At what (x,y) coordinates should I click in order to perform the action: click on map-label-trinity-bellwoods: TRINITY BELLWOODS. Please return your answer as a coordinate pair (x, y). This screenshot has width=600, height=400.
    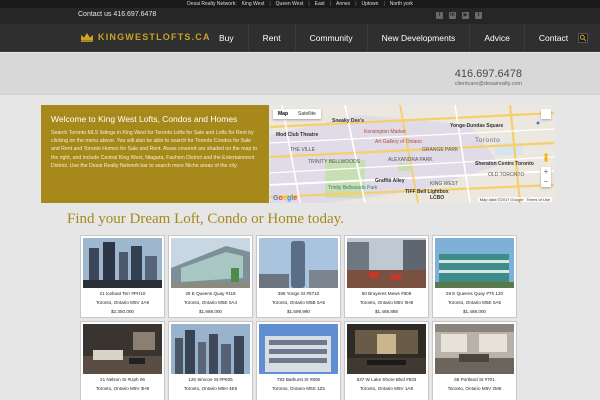
    Looking at the image, I should click on (334, 162).